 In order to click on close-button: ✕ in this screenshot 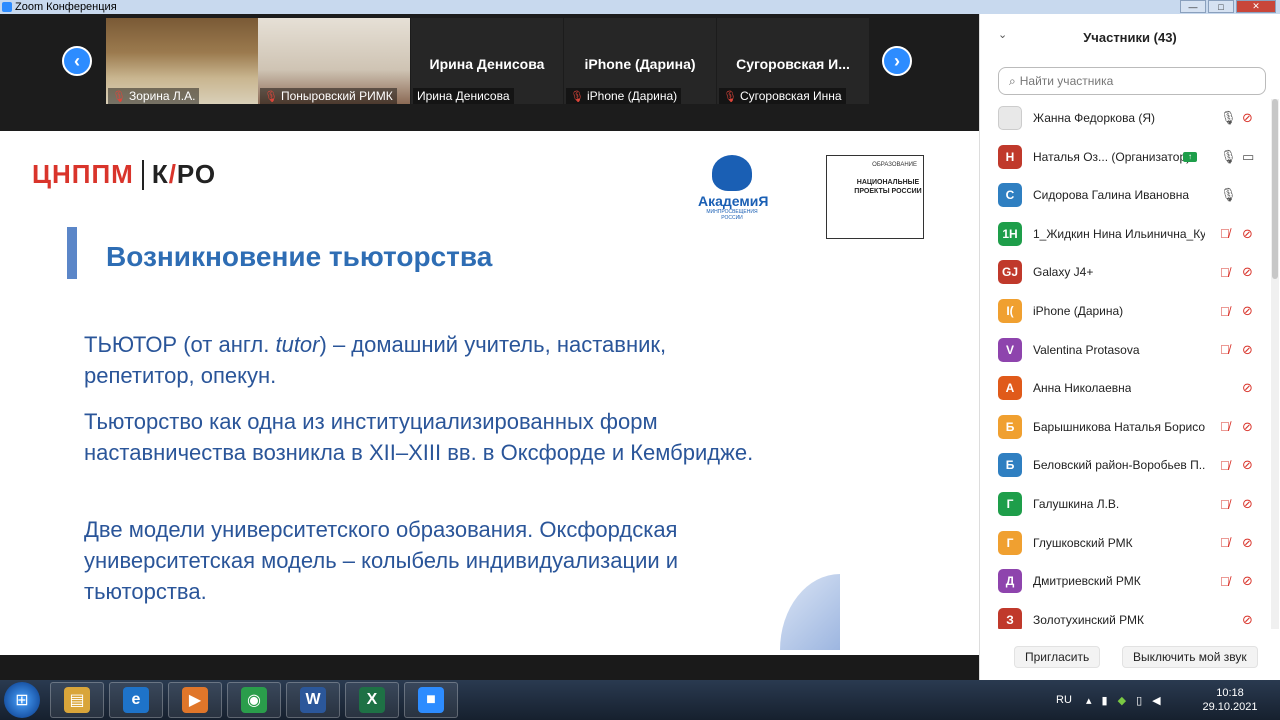, I will do `click(1256, 6)`.